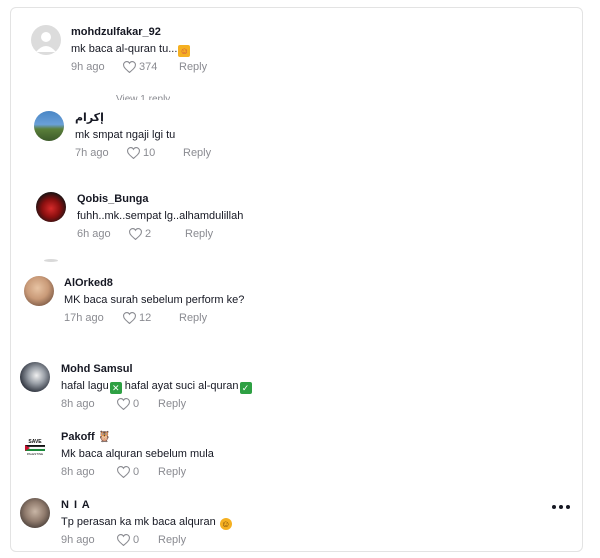 The width and height of the screenshot is (600, 558). What do you see at coordinates (160, 199) in the screenshot?
I see `comment-username: Qobis_Bunga` at bounding box center [160, 199].